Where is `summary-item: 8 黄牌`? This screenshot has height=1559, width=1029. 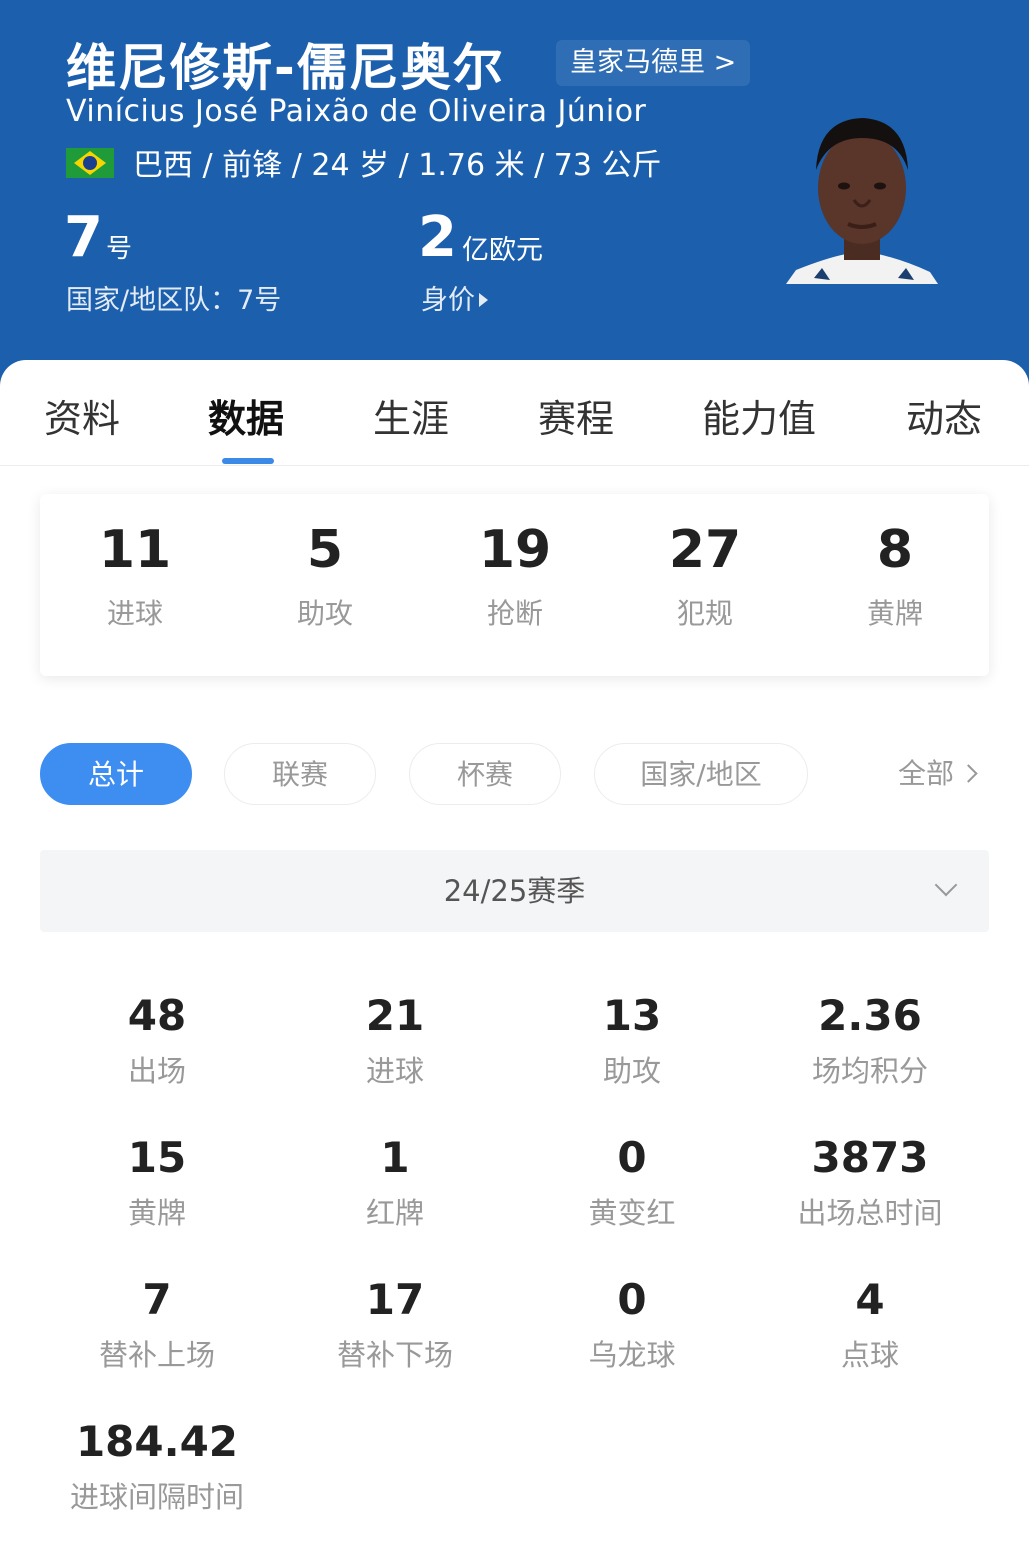
summary-item: 8 黄牌 is located at coordinates (895, 563).